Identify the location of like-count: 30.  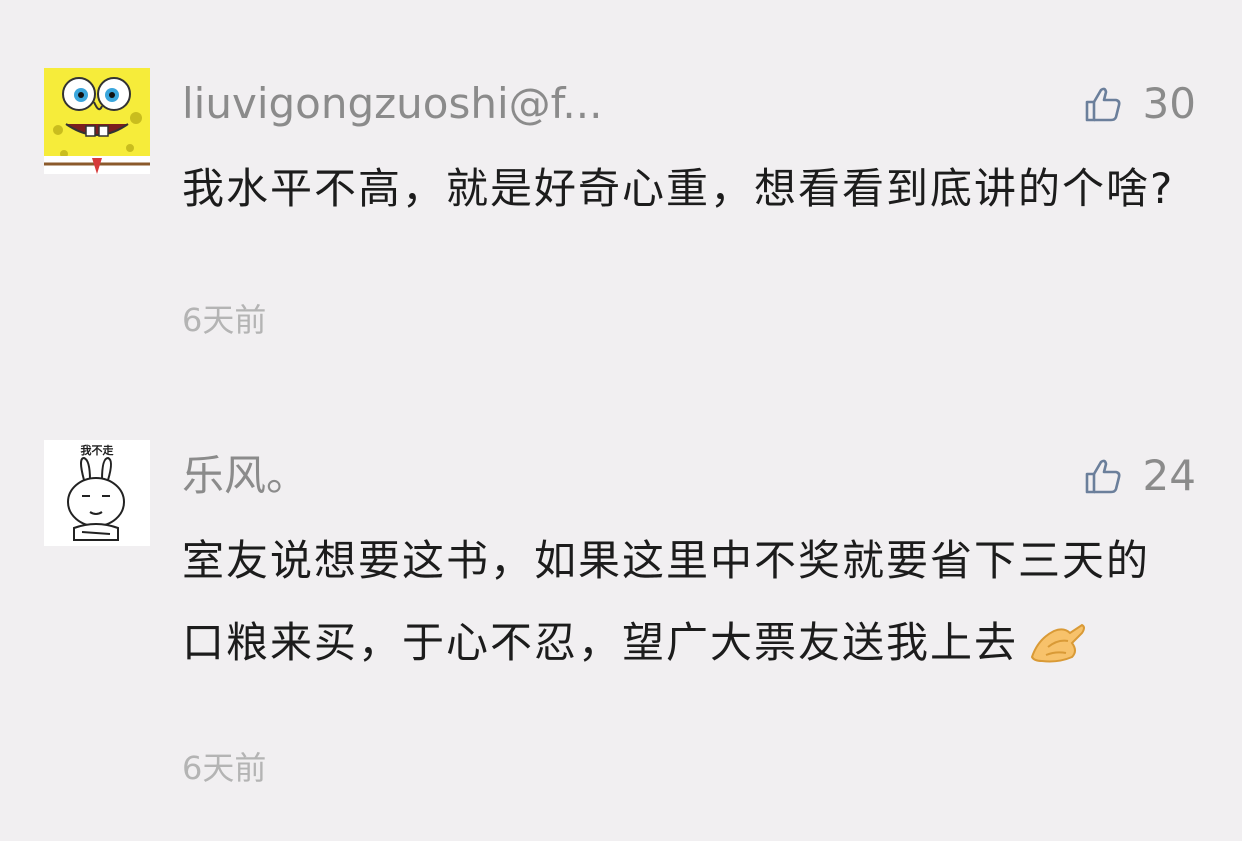
(1169, 103).